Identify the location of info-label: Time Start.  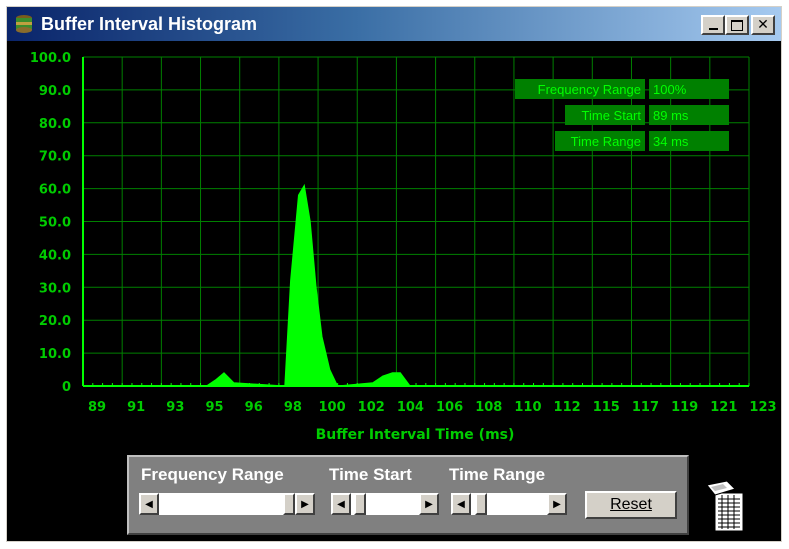
(612, 115).